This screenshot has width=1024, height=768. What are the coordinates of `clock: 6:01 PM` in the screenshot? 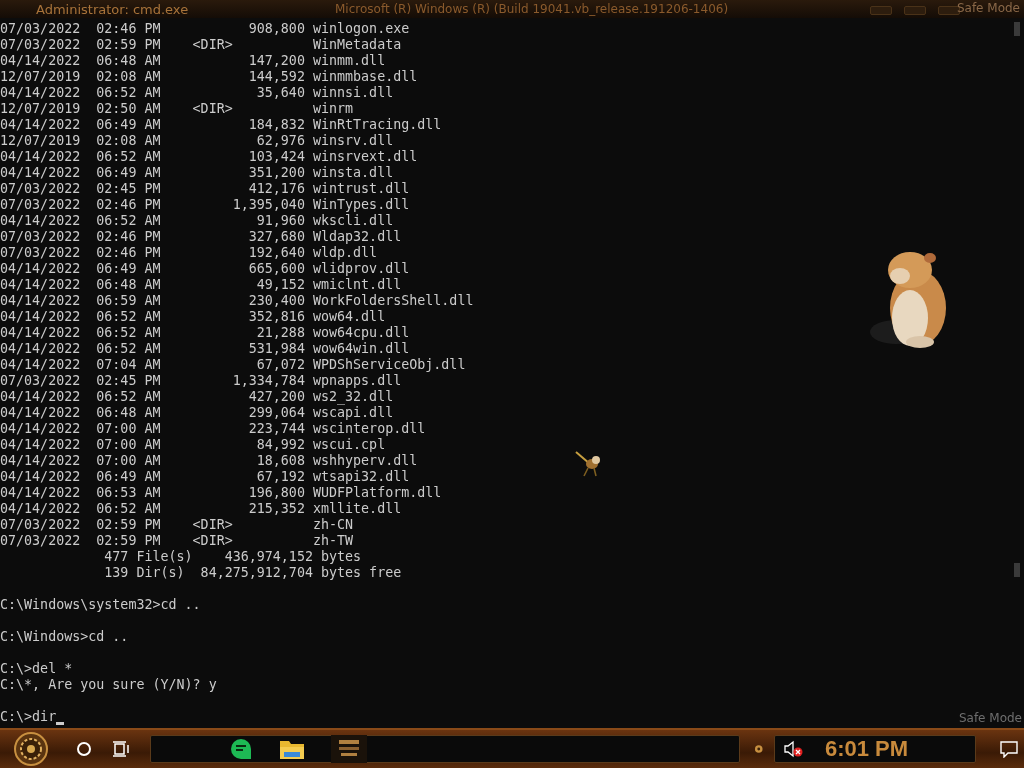 It's located at (866, 749).